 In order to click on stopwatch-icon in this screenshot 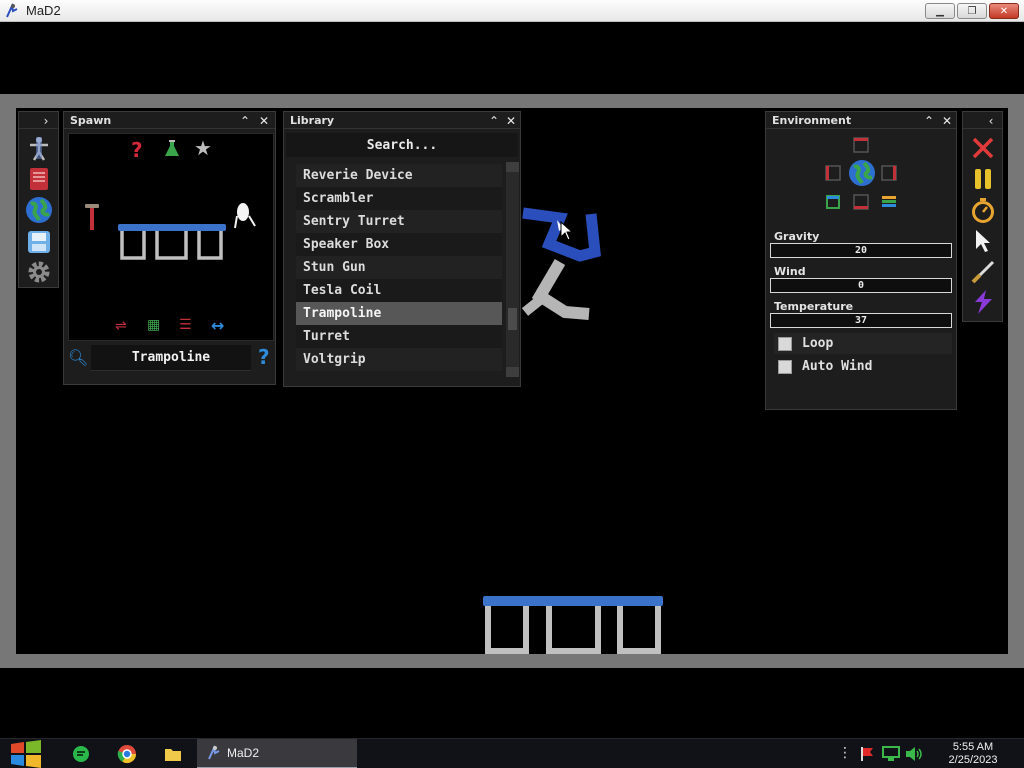, I will do `click(983, 210)`.